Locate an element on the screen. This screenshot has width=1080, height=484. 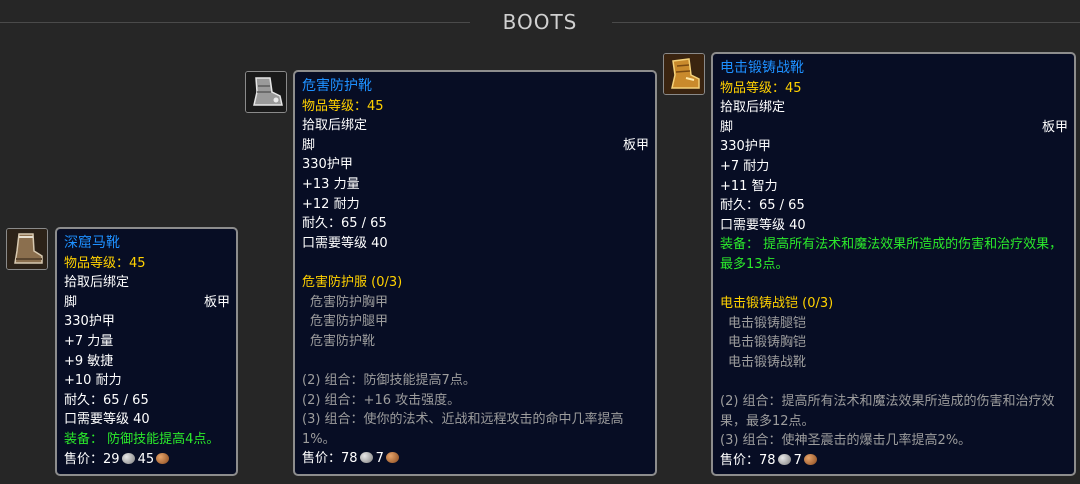
set-bonus: (2) 组合：防御技能提高7点。 is located at coordinates (389, 380).